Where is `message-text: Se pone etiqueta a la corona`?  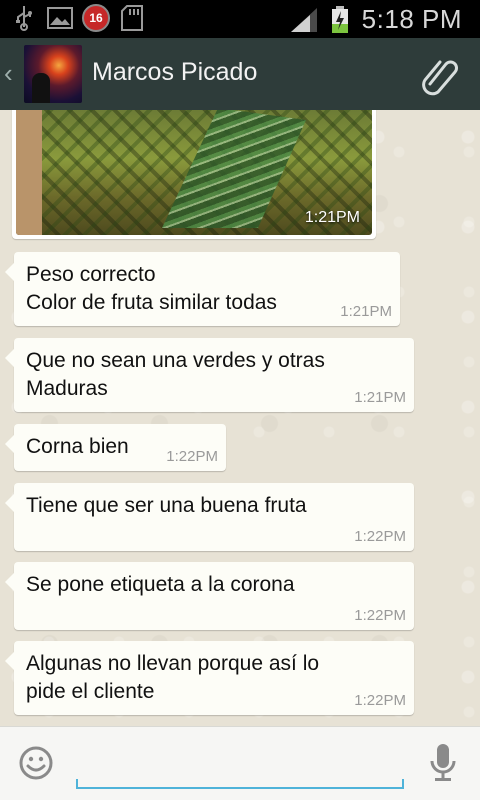 message-text: Se pone etiqueta a la corona is located at coordinates (160, 584).